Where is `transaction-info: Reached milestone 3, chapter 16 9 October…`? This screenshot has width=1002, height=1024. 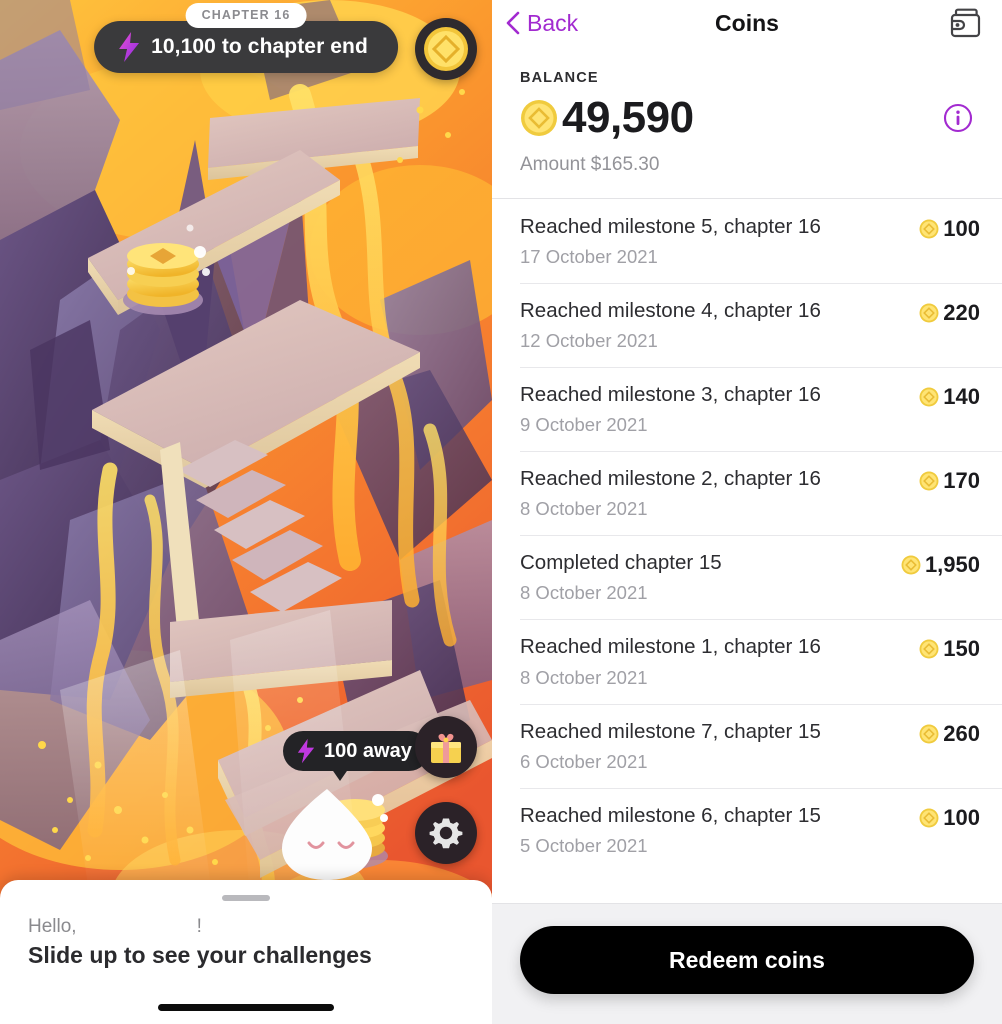 transaction-info: Reached milestone 3, chapter 16 9 October… is located at coordinates (719, 409).